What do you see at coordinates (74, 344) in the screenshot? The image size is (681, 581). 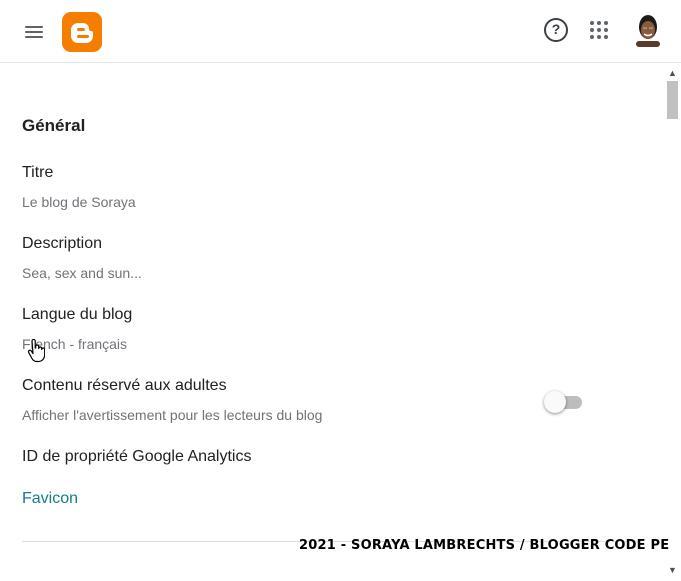 I see `setting-language-value: French - français` at bounding box center [74, 344].